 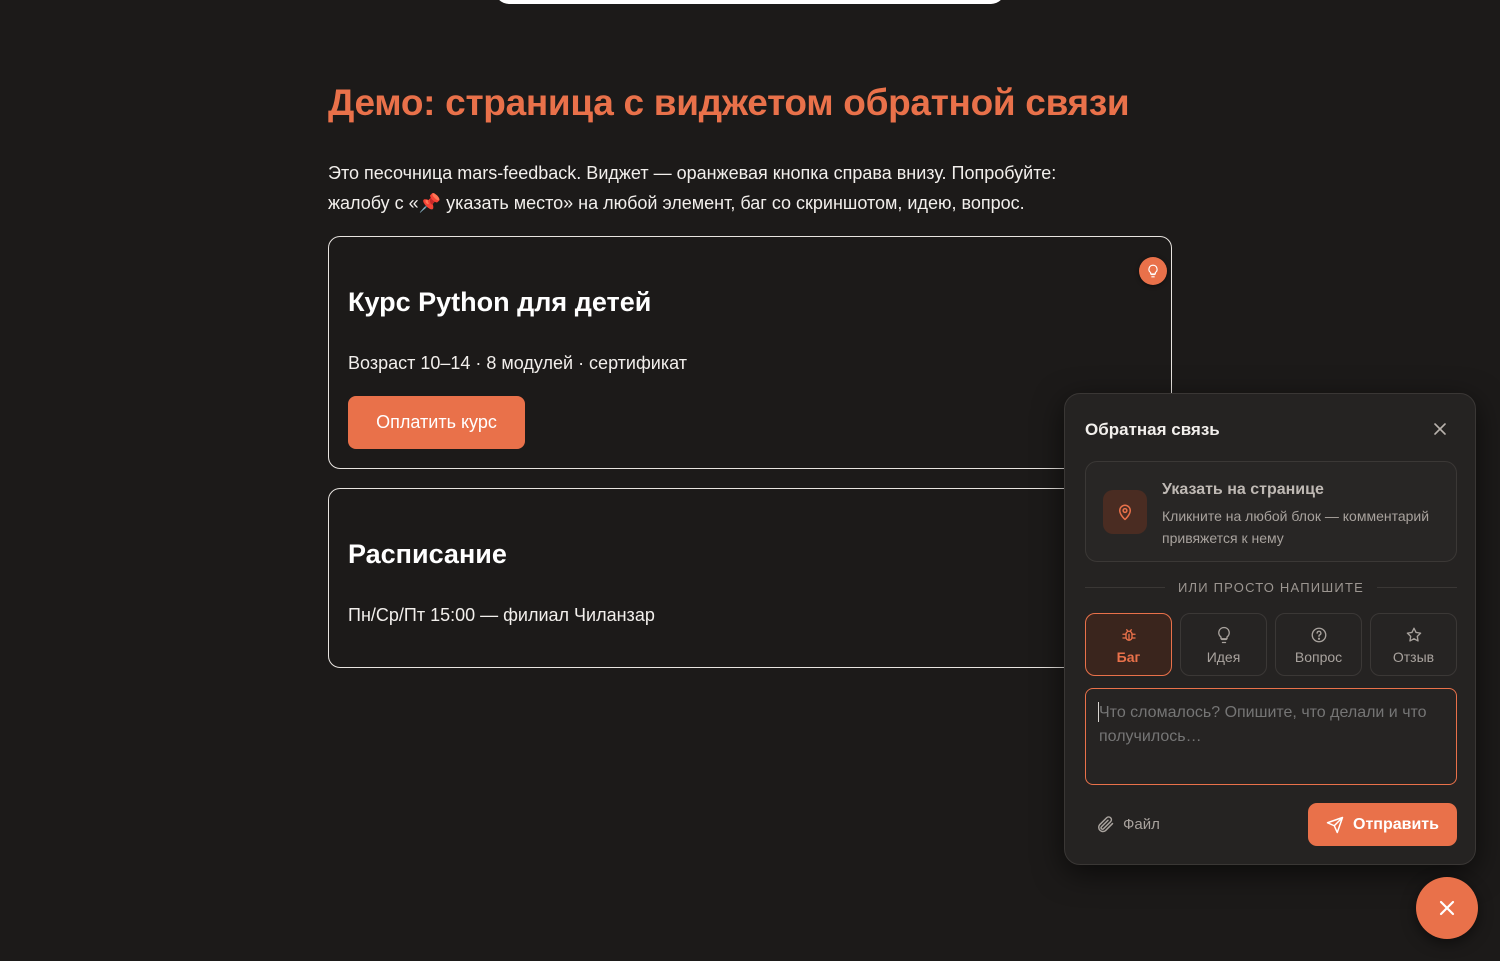 What do you see at coordinates (1098, 712) in the screenshot?
I see `text-caret` at bounding box center [1098, 712].